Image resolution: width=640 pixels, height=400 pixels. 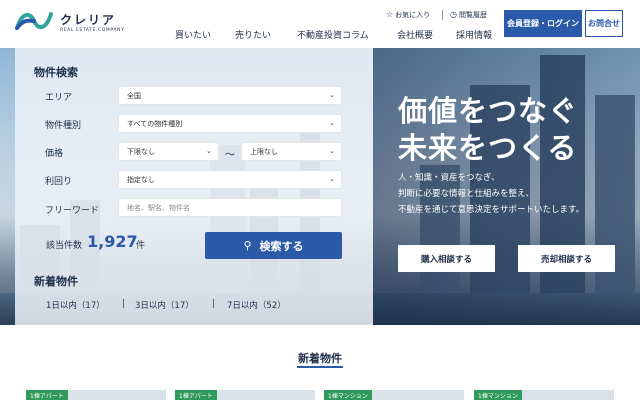 What do you see at coordinates (56, 72) in the screenshot?
I see `search-panel-title: 物件検索` at bounding box center [56, 72].